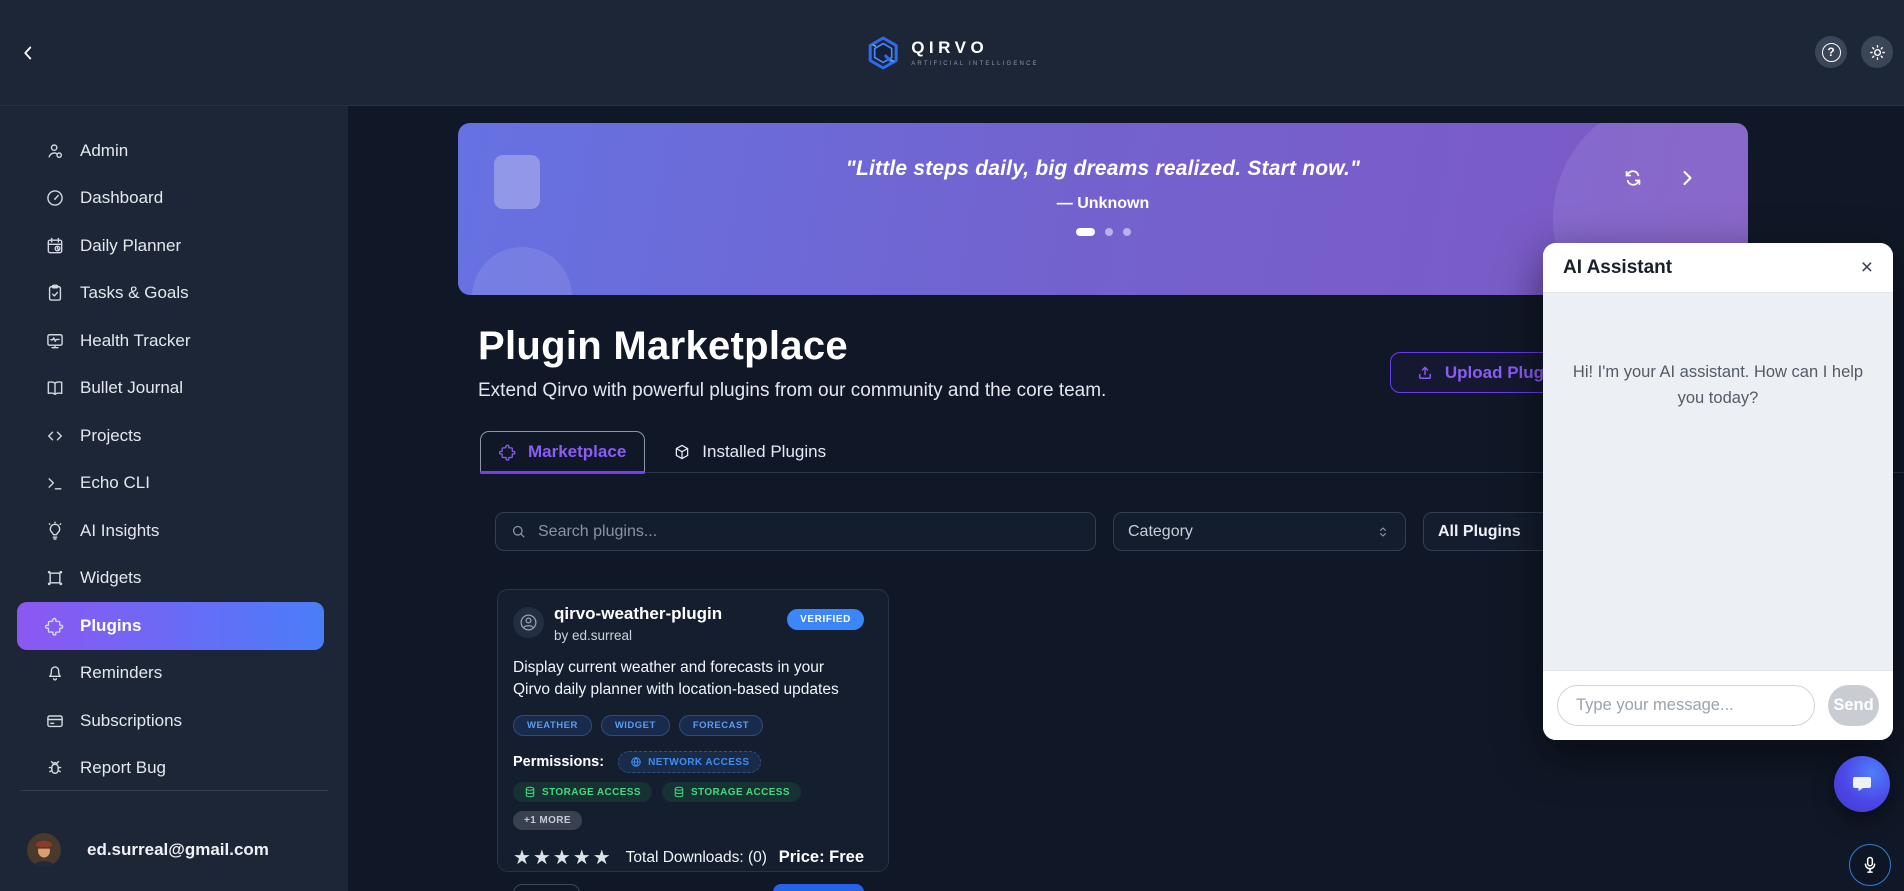 The height and width of the screenshot is (891, 1904). Describe the element at coordinates (174, 769) in the screenshot. I see `sidebar-item-report-bug: Report Bug` at that location.